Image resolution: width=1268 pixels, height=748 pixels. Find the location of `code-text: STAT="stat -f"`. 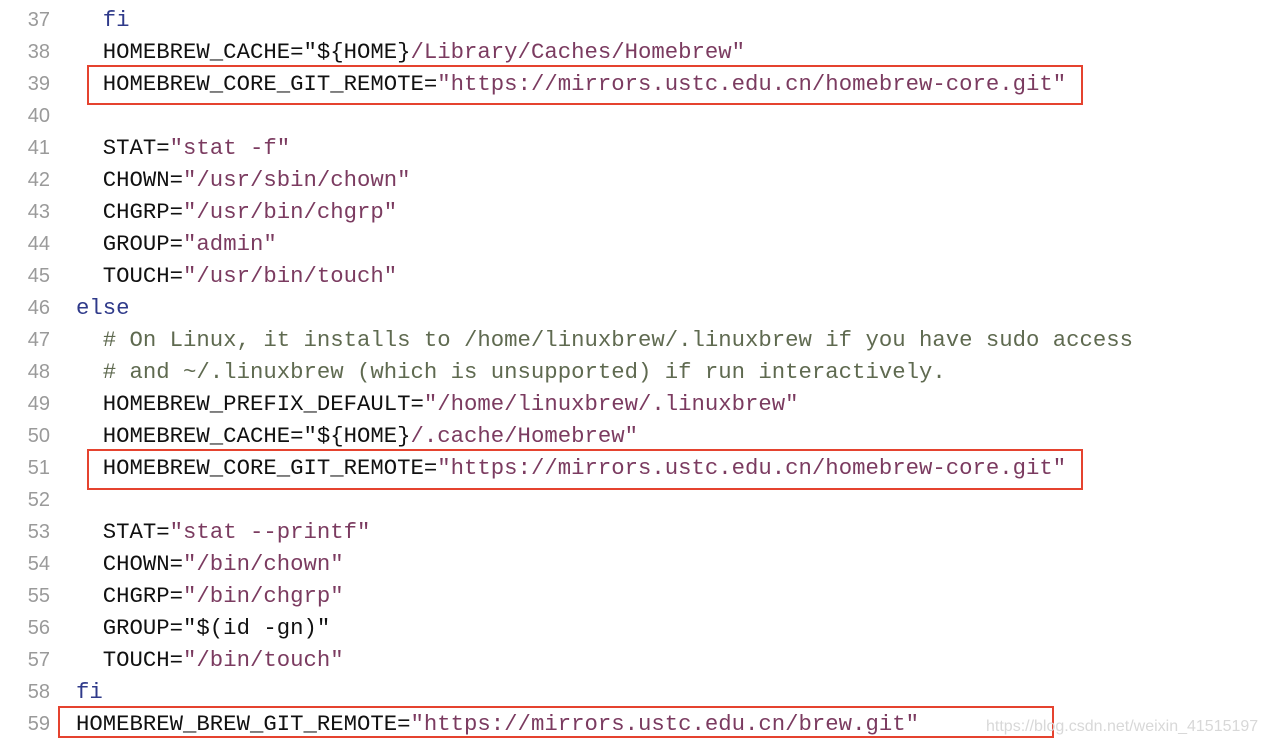

code-text: STAT="stat -f" is located at coordinates (183, 148).